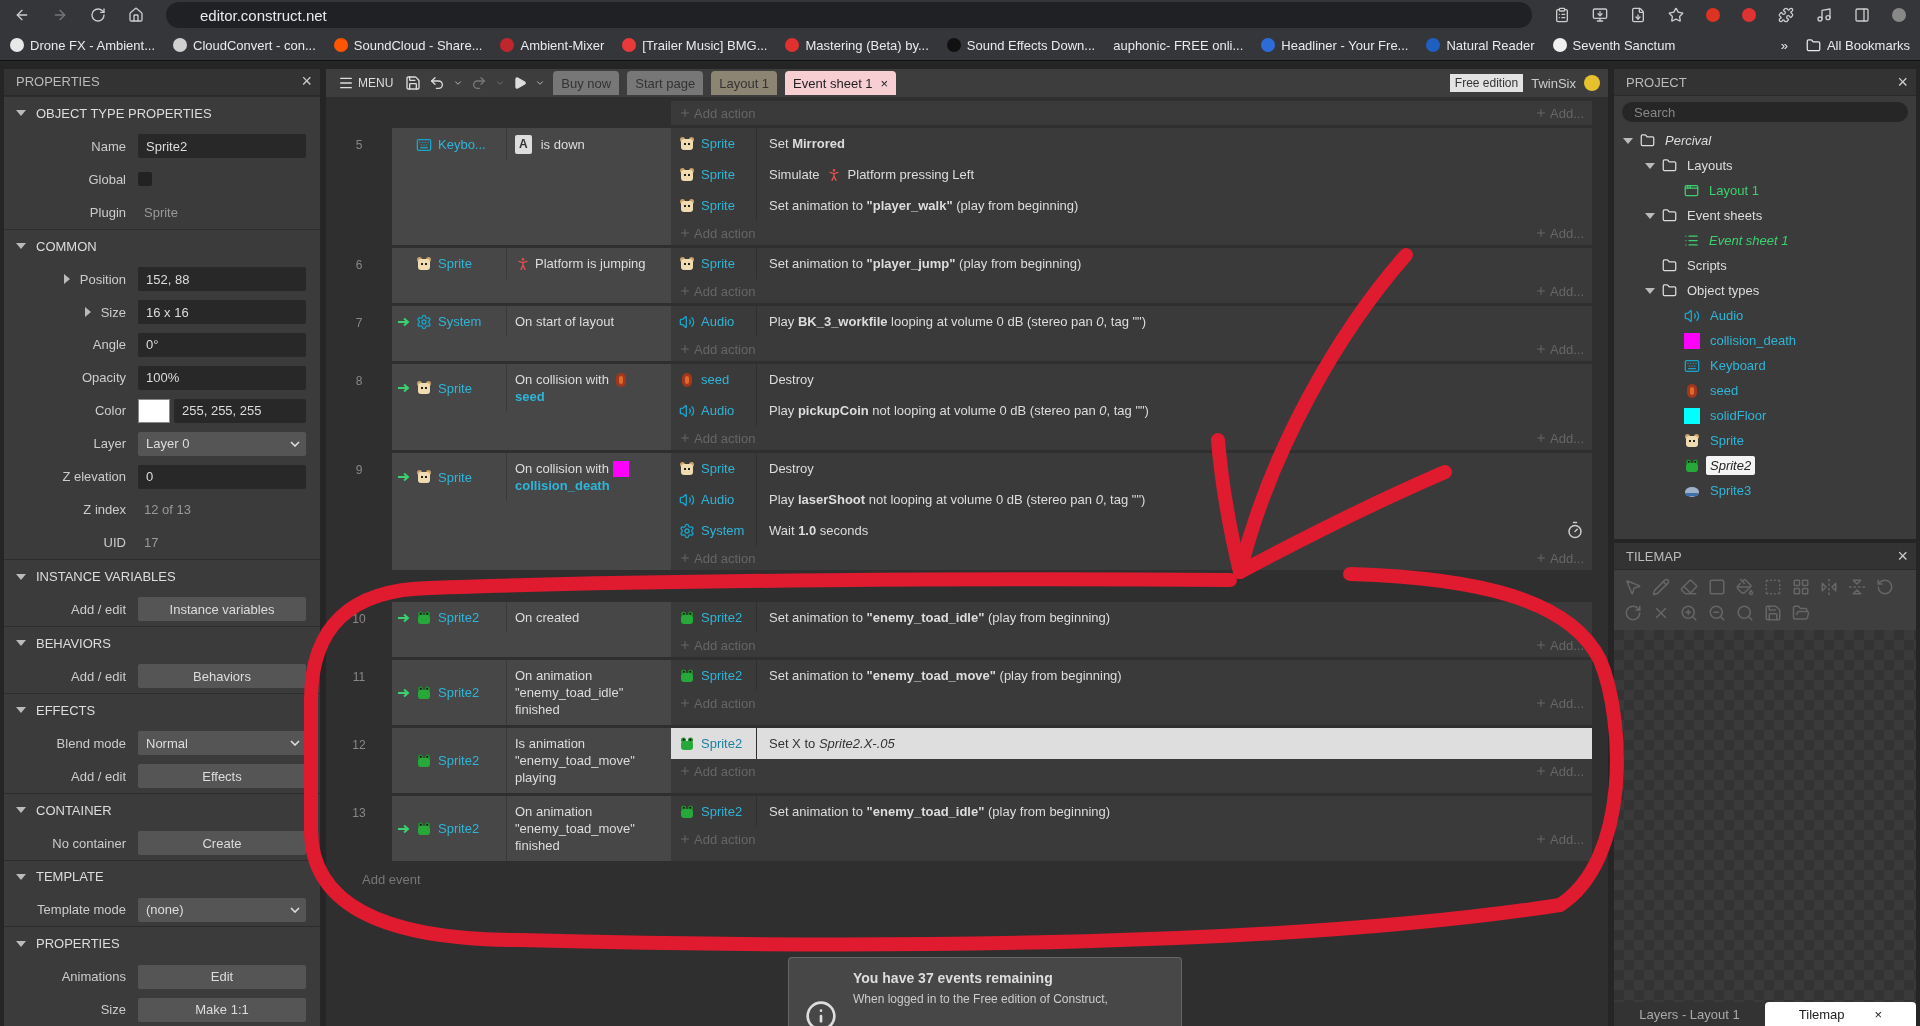  Describe the element at coordinates (589, 828) in the screenshot. I see `condition-text: On animation "enemy_toad_move" finished` at that location.